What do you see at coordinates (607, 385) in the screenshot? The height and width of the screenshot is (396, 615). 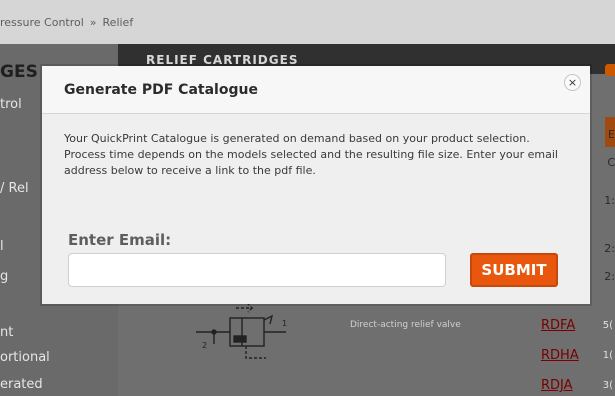 I see `row-value: 3(` at bounding box center [607, 385].